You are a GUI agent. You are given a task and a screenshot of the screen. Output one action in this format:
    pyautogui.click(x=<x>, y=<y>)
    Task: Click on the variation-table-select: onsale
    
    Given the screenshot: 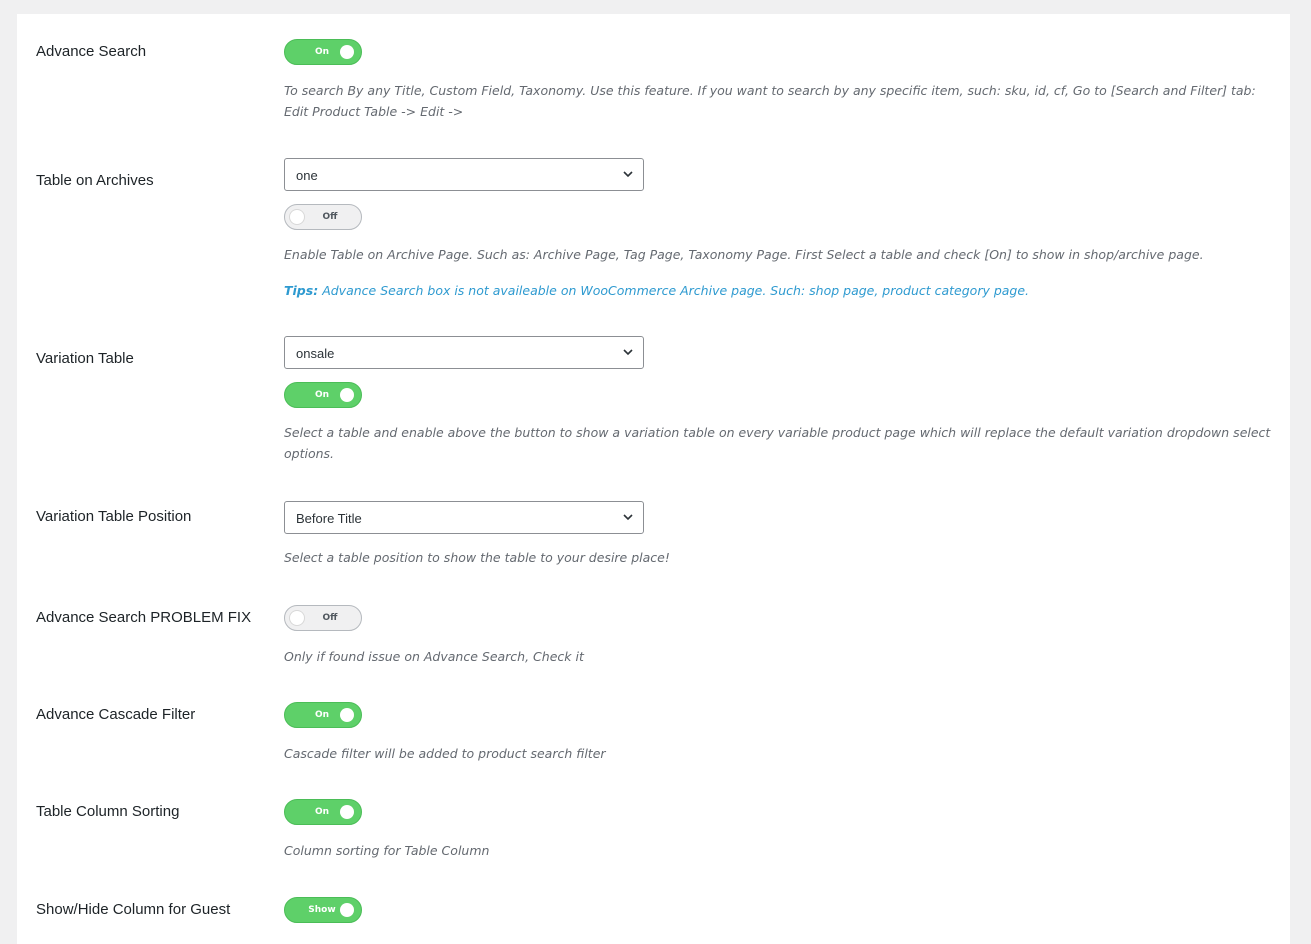 What is the action you would take?
    pyautogui.click(x=464, y=352)
    